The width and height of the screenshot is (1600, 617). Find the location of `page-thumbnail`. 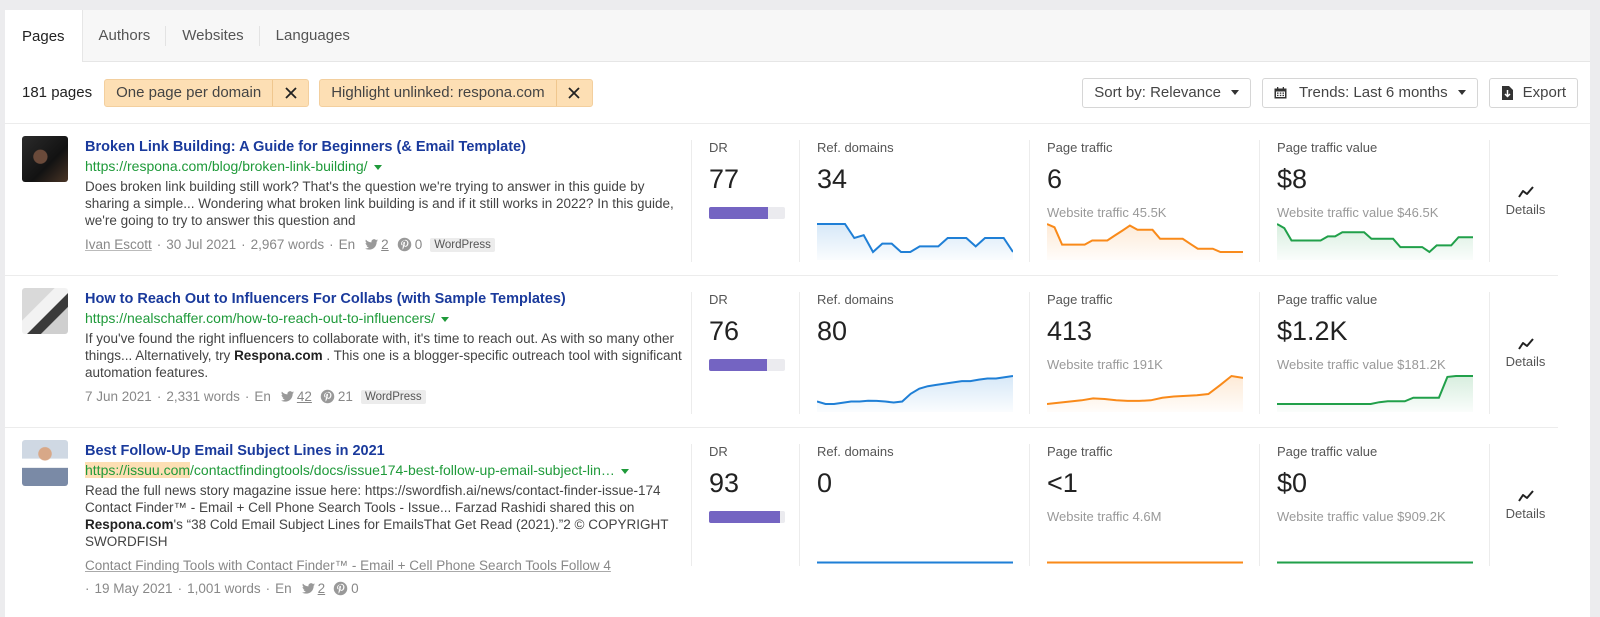

page-thumbnail is located at coordinates (45, 463).